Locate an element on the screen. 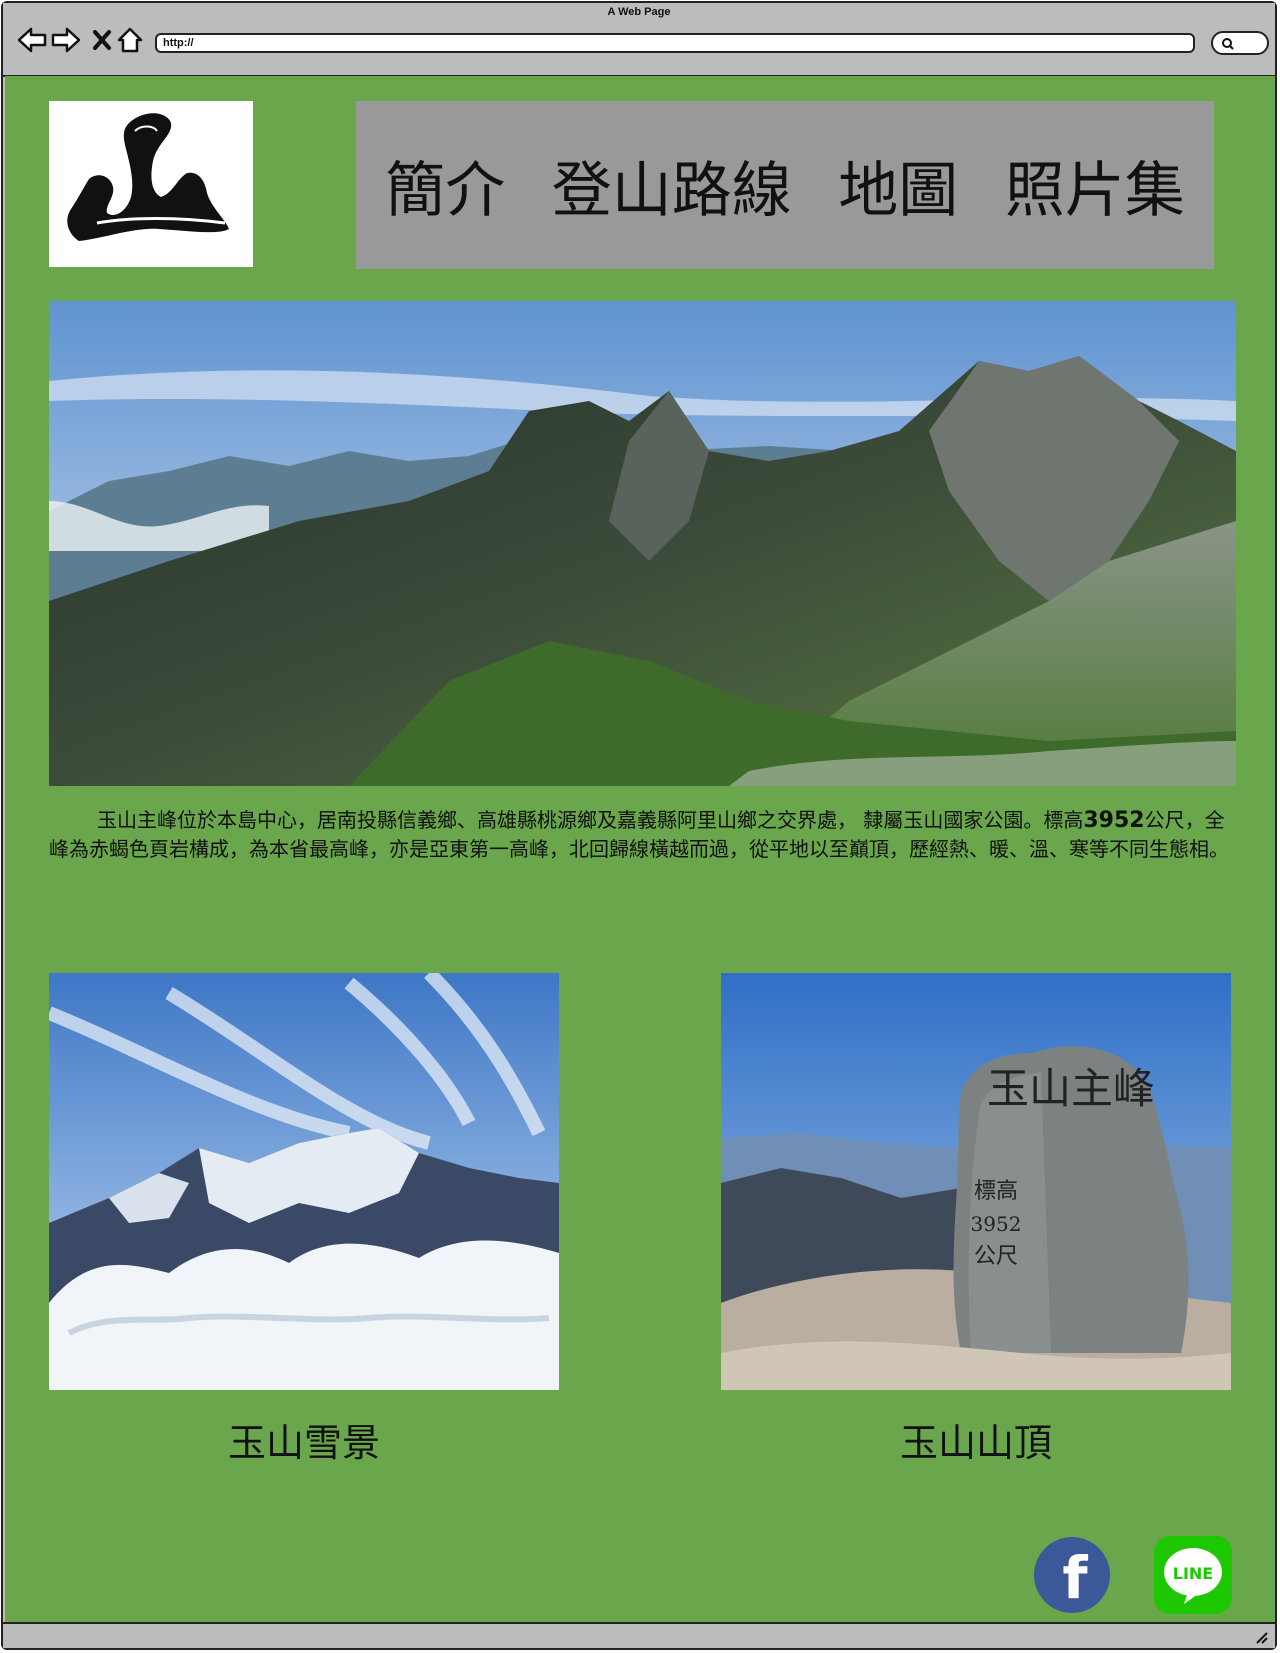  nav-hiking-routes: 登山路線 is located at coordinates (672, 185).